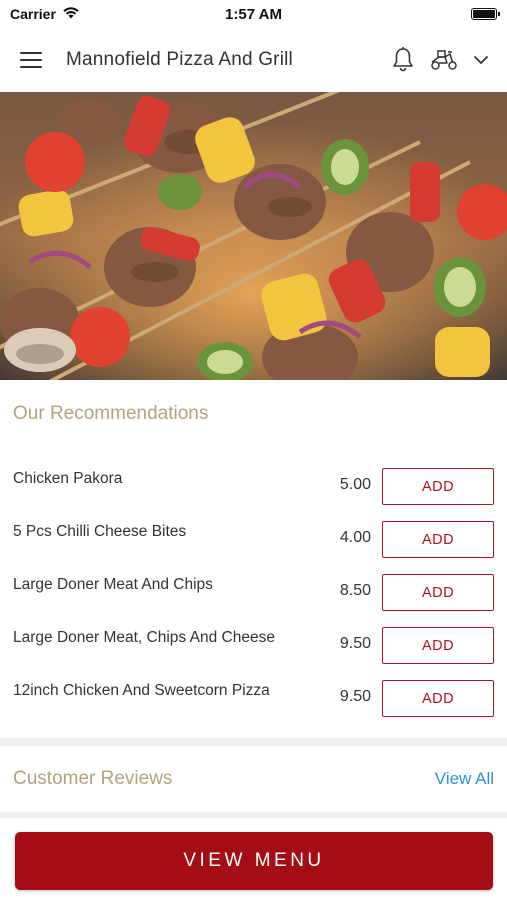 Image resolution: width=507 pixels, height=900 pixels. I want to click on chevron-down-icon, so click(481, 60).